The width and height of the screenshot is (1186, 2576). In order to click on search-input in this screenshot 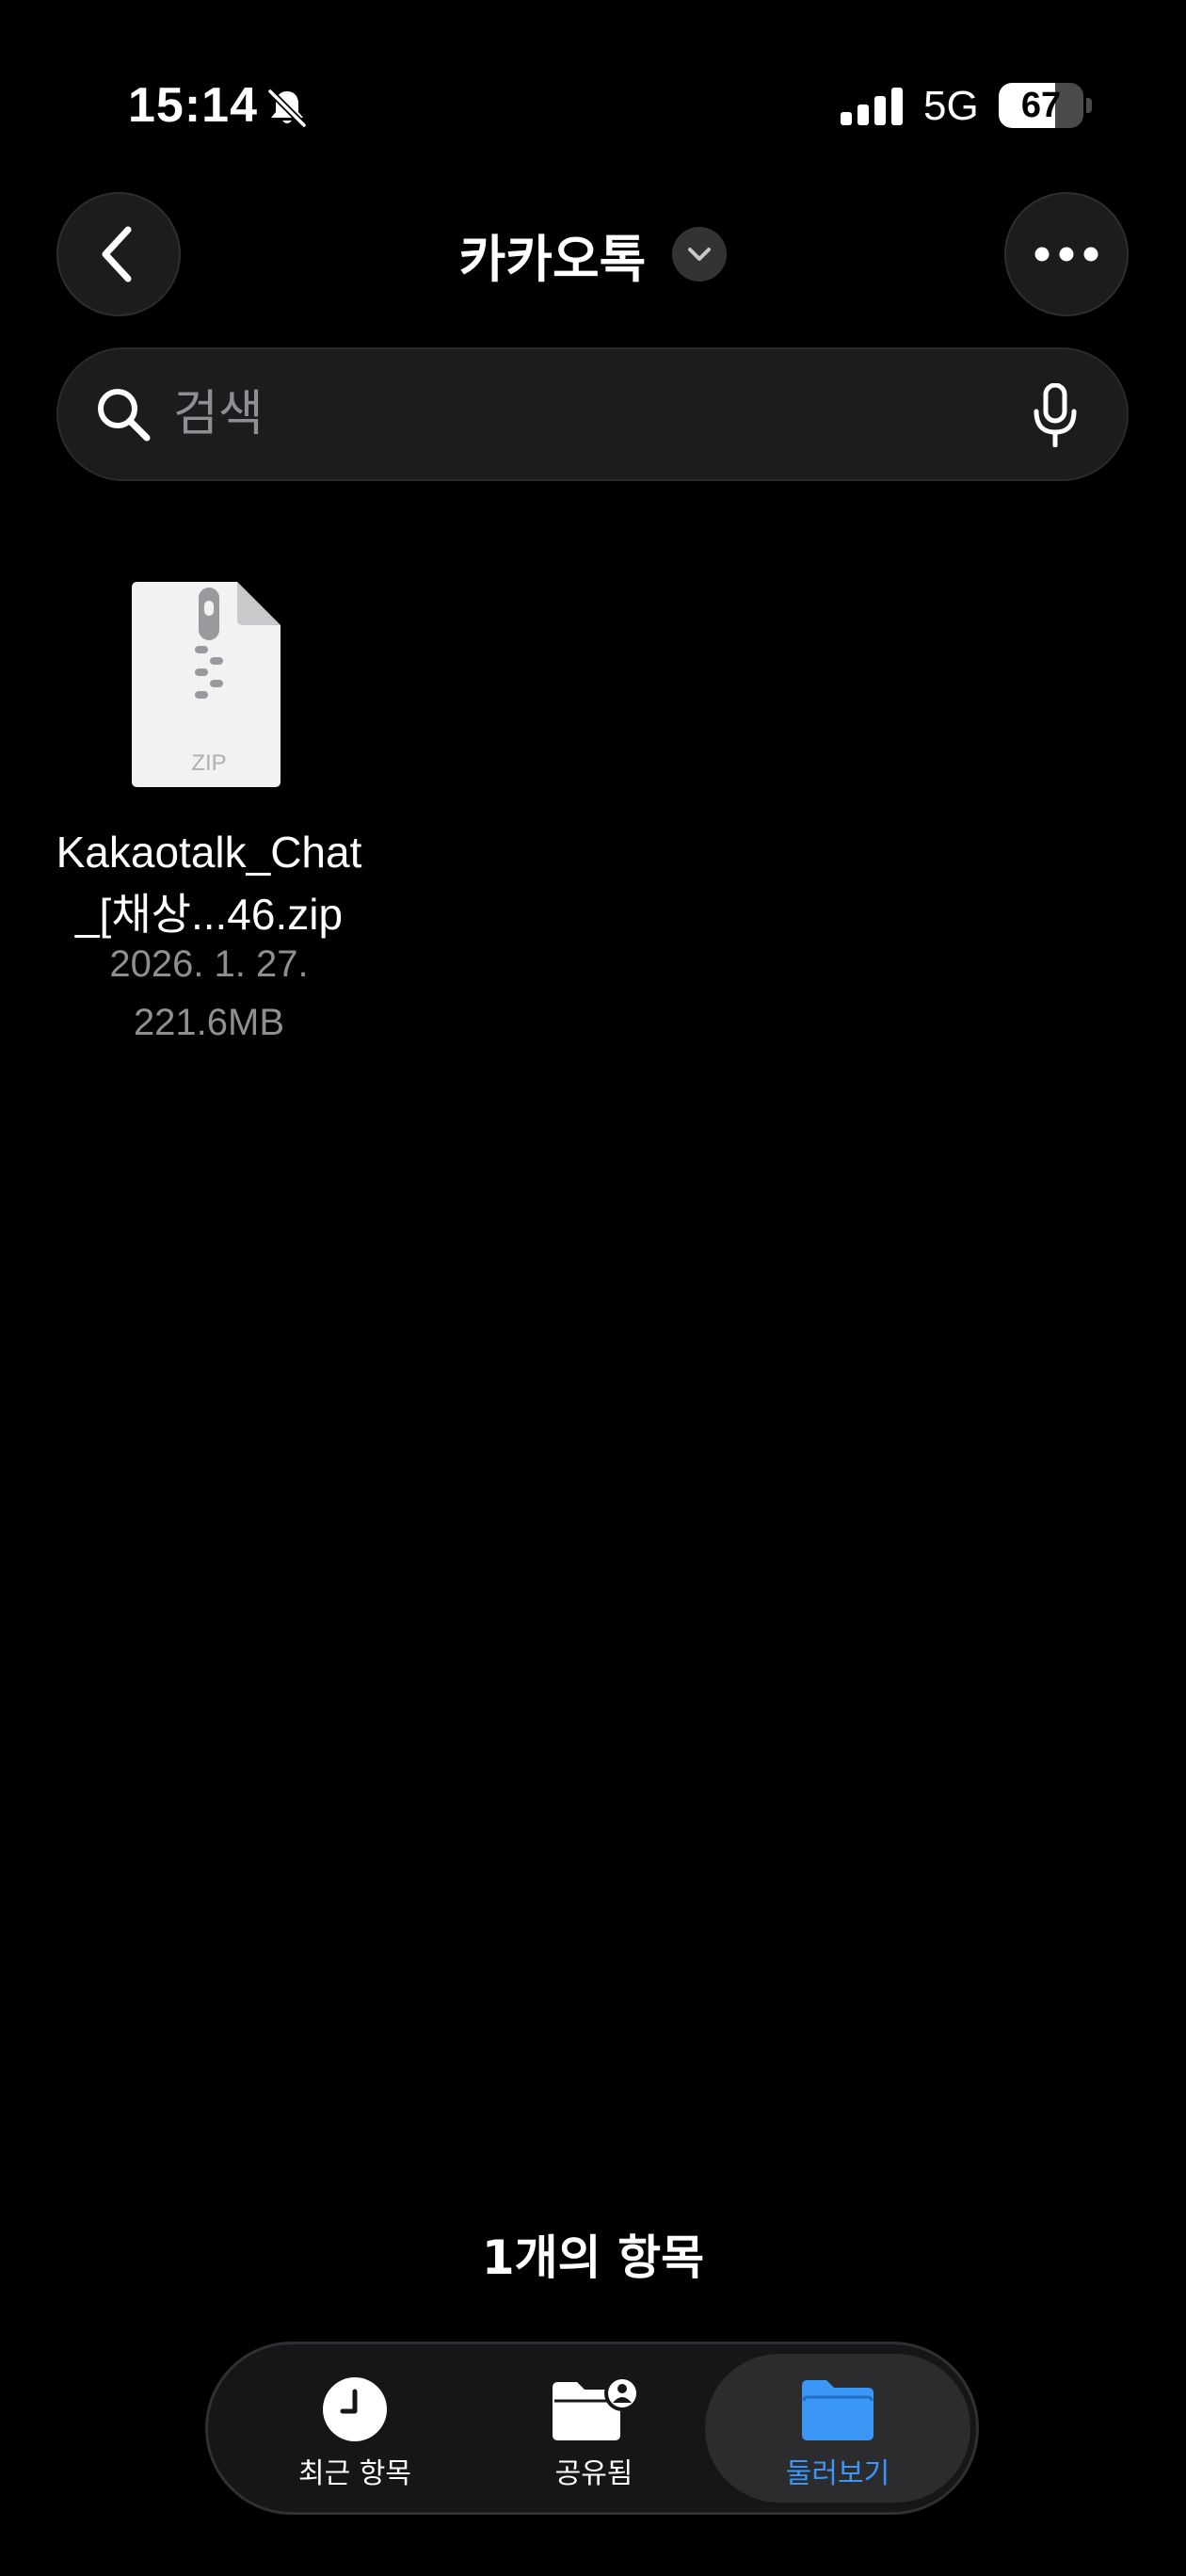, I will do `click(578, 414)`.